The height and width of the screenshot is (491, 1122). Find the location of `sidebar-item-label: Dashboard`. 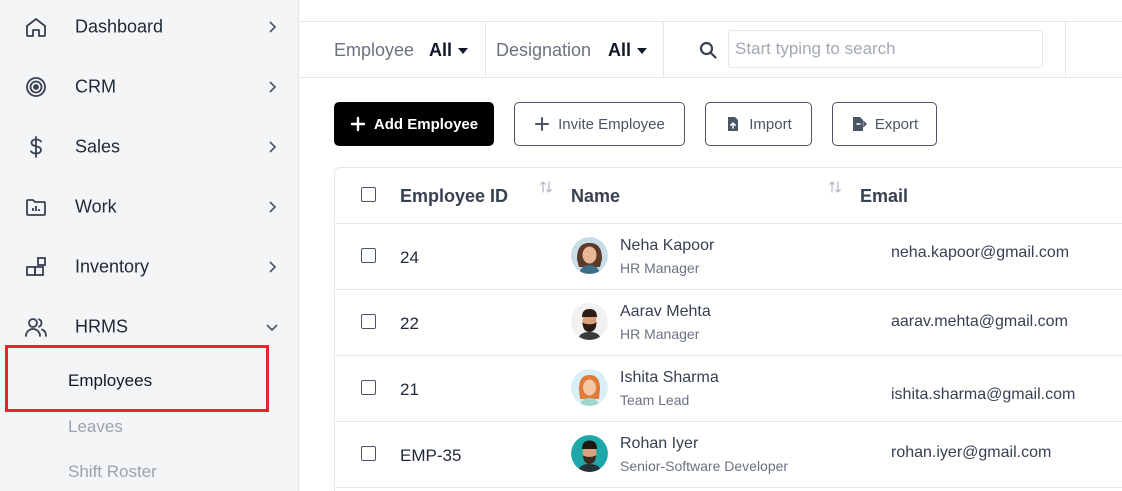

sidebar-item-label: Dashboard is located at coordinates (119, 26).